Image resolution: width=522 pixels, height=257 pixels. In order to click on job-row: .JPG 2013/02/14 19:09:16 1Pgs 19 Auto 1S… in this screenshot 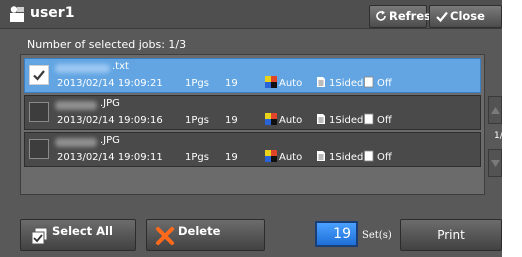, I will do `click(252, 112)`.